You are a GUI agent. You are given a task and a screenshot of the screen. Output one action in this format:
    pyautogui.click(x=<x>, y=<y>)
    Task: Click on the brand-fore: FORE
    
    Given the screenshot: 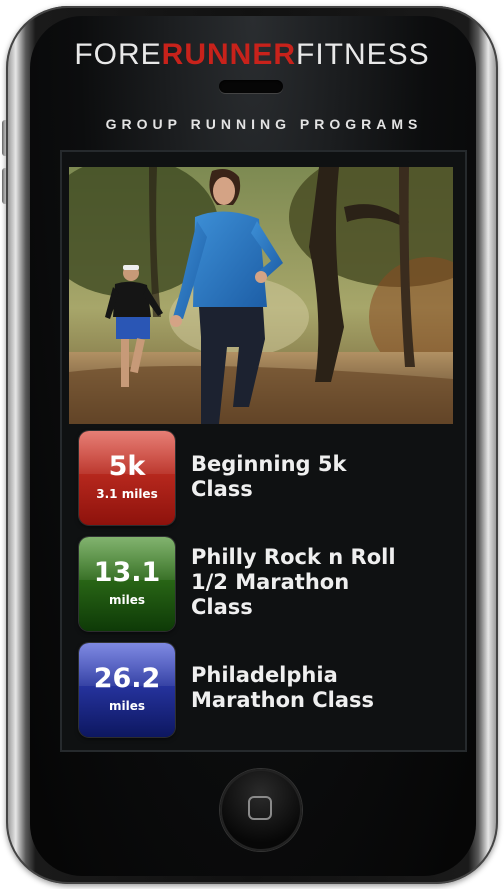 What is the action you would take?
    pyautogui.click(x=118, y=54)
    